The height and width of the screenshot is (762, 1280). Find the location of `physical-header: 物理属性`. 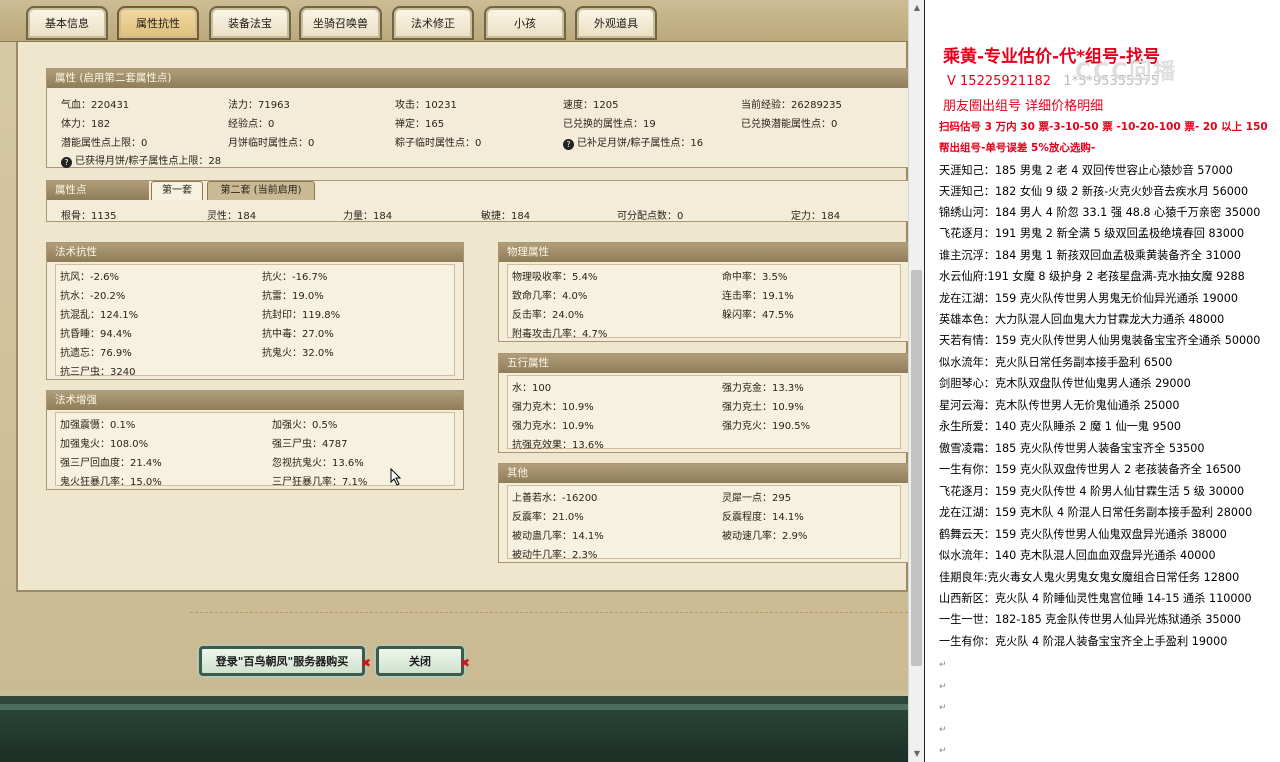

physical-header: 物理属性 is located at coordinates (704, 252).